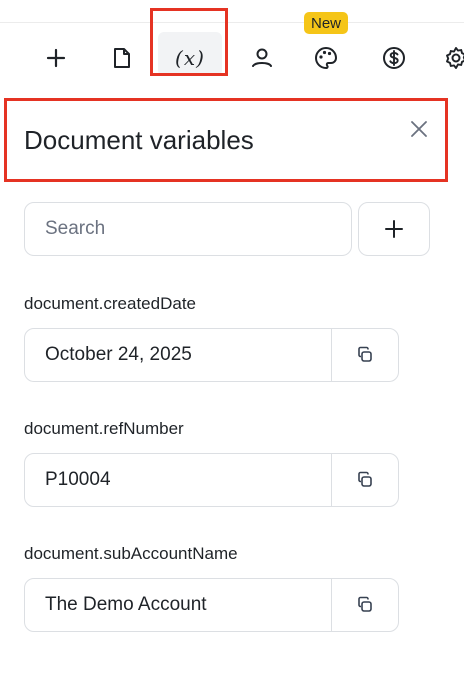 The height and width of the screenshot is (692, 464). I want to click on add-variable-button, so click(394, 229).